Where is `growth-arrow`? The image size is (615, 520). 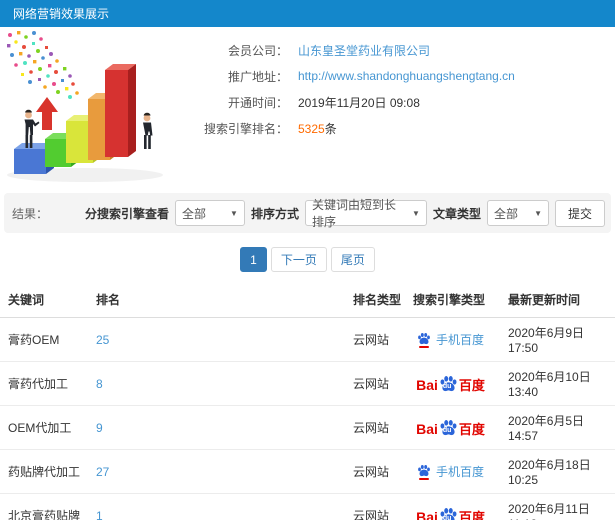
growth-arrow is located at coordinates (47, 113).